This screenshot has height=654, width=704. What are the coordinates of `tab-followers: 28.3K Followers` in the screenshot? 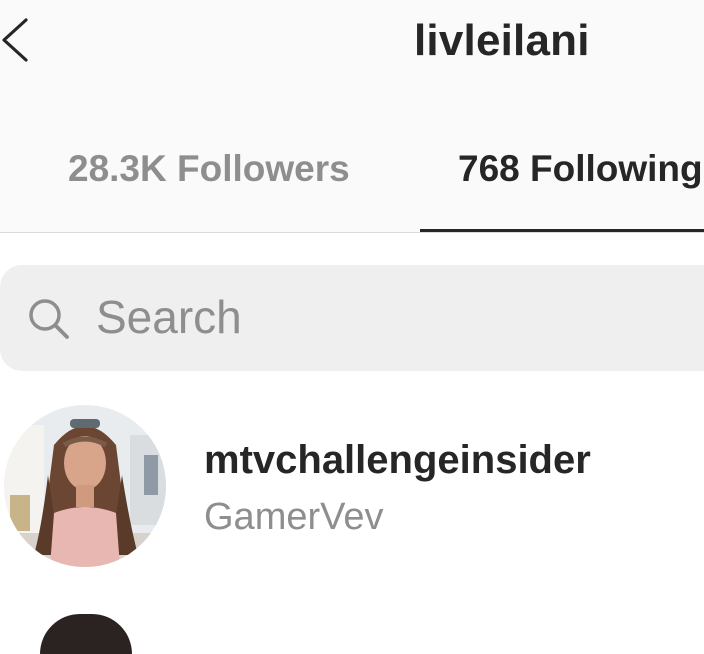 It's located at (209, 169).